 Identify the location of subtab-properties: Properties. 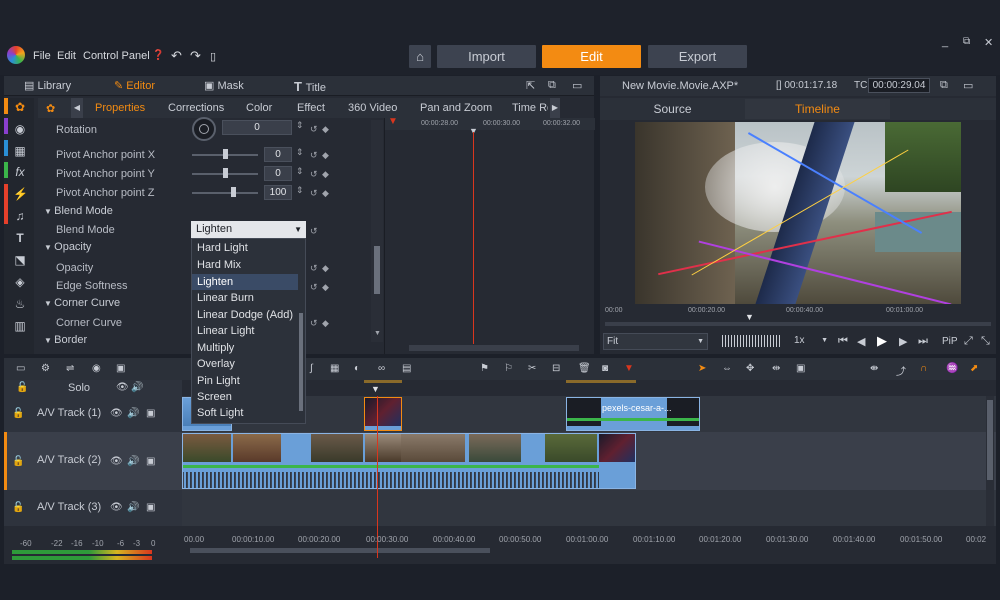
(120, 108).